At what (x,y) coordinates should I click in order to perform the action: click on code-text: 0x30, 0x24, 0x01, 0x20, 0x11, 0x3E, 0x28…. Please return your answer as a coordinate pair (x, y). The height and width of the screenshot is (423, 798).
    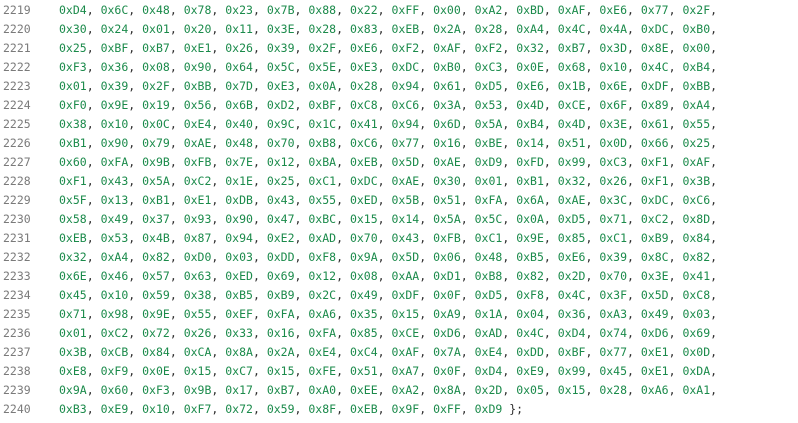
    Looking at the image, I should click on (418, 29).